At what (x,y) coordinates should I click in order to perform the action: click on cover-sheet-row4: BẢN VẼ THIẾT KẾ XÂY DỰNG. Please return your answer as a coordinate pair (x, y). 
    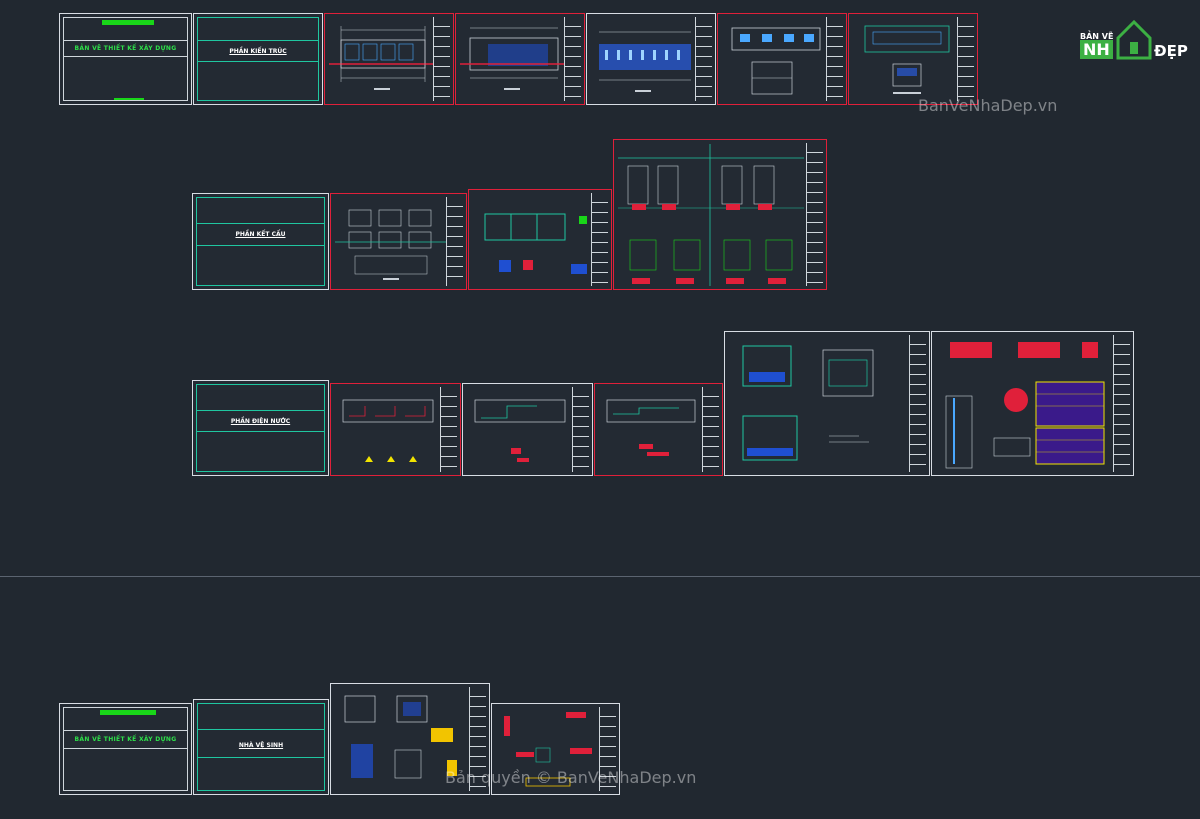
    Looking at the image, I should click on (125, 749).